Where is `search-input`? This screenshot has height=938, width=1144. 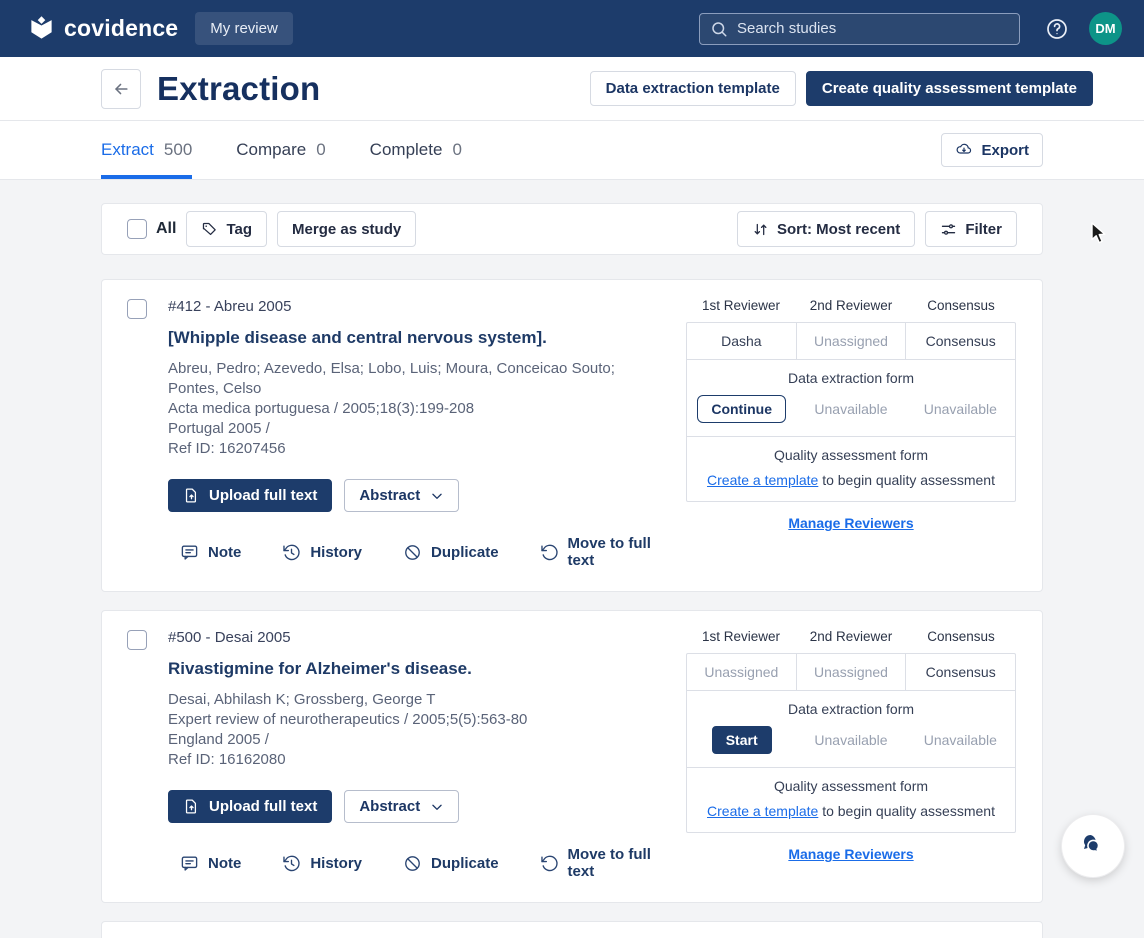 search-input is located at coordinates (873, 28).